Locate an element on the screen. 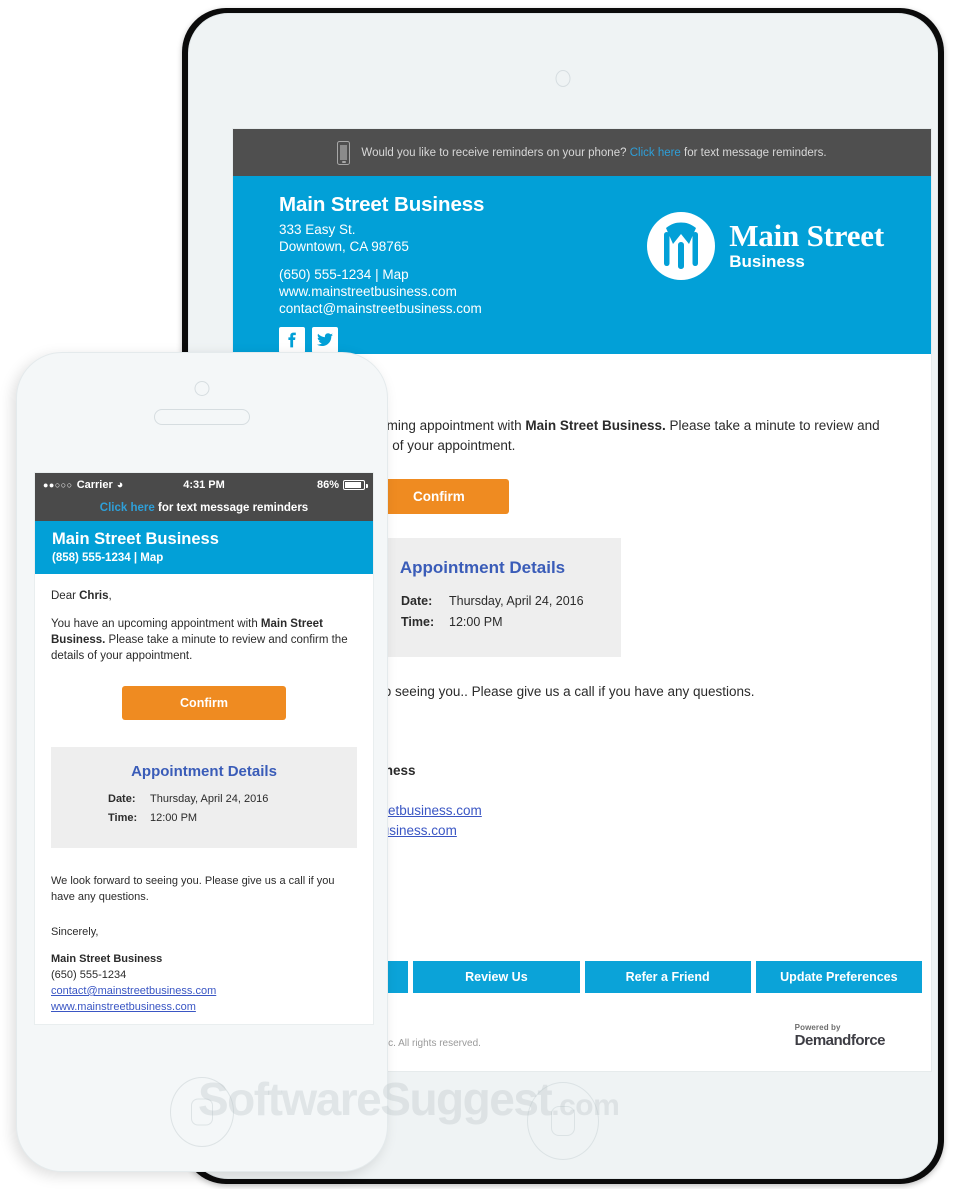 The width and height of the screenshot is (960, 1189). powered-by-block: Powered by Demandforce is located at coordinates (840, 1036).